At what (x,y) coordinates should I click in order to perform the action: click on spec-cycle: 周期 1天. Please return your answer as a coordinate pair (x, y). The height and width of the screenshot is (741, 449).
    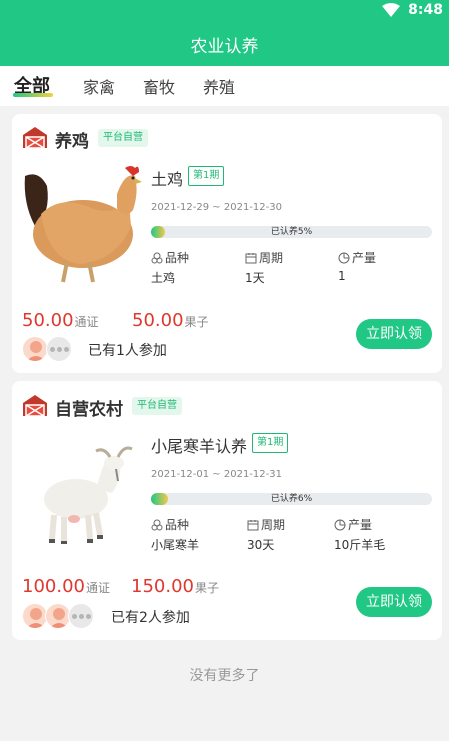
    Looking at the image, I should click on (264, 267).